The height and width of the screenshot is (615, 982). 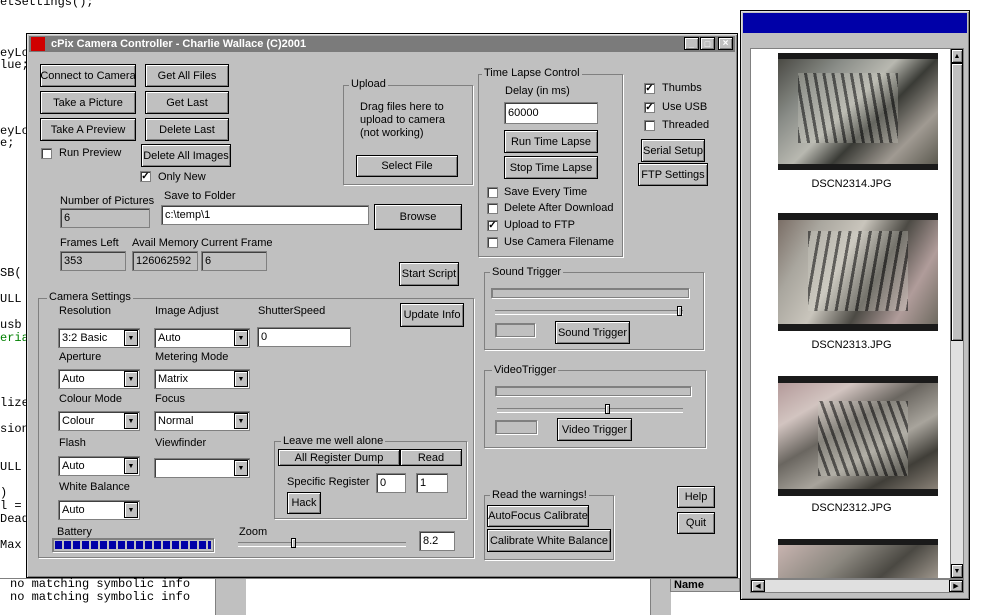 I want to click on image-adjust-value: Auto, so click(x=169, y=338).